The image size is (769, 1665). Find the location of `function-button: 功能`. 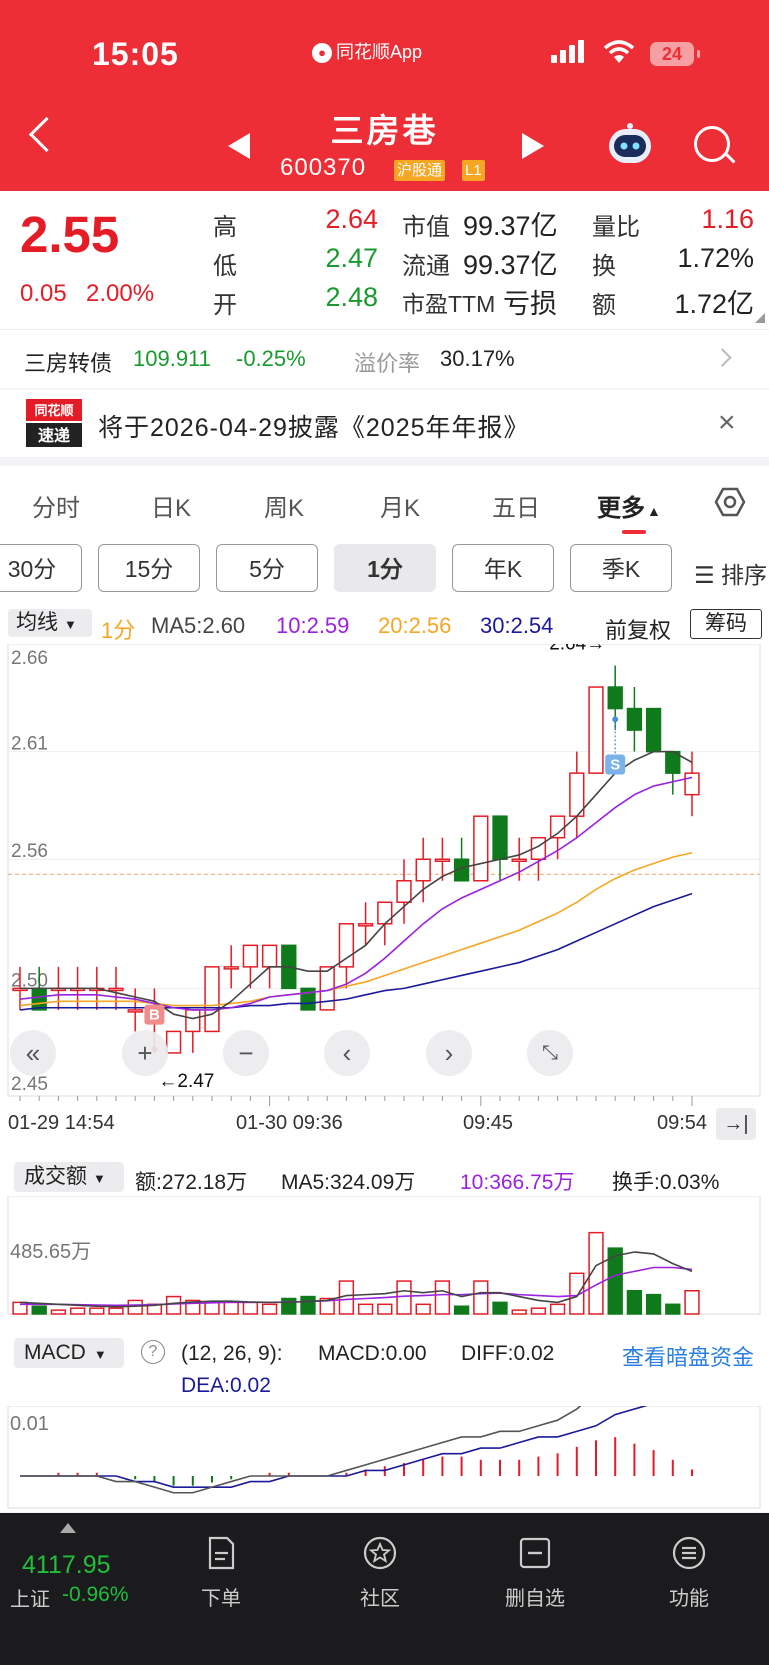

function-button: 功能 is located at coordinates (689, 1569).